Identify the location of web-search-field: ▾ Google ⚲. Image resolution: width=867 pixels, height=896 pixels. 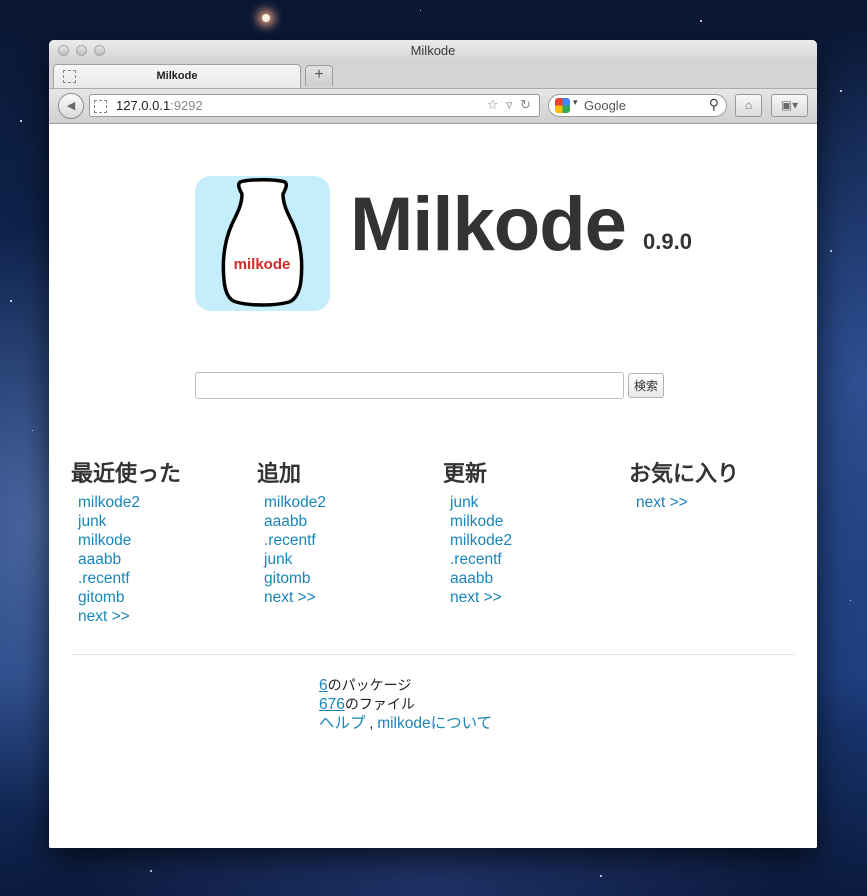
(637, 105).